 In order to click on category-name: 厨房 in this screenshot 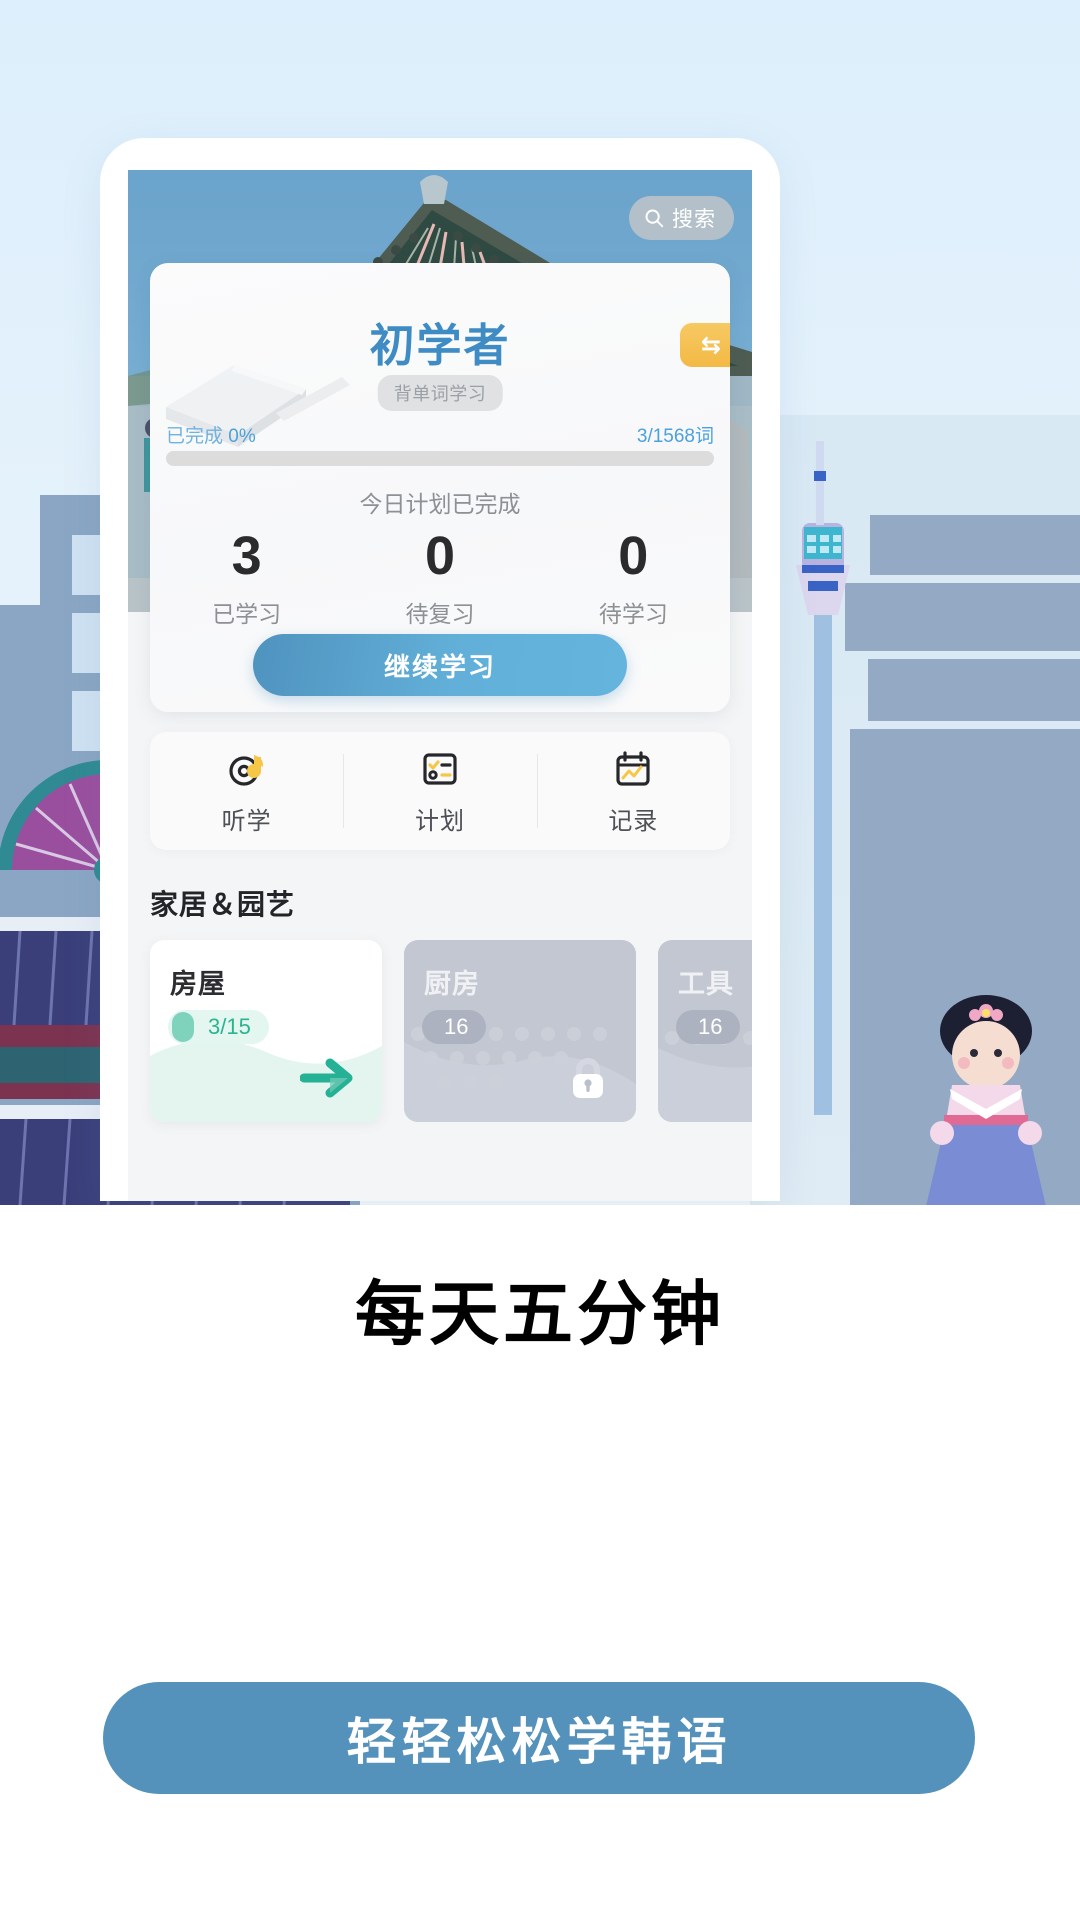, I will do `click(452, 984)`.